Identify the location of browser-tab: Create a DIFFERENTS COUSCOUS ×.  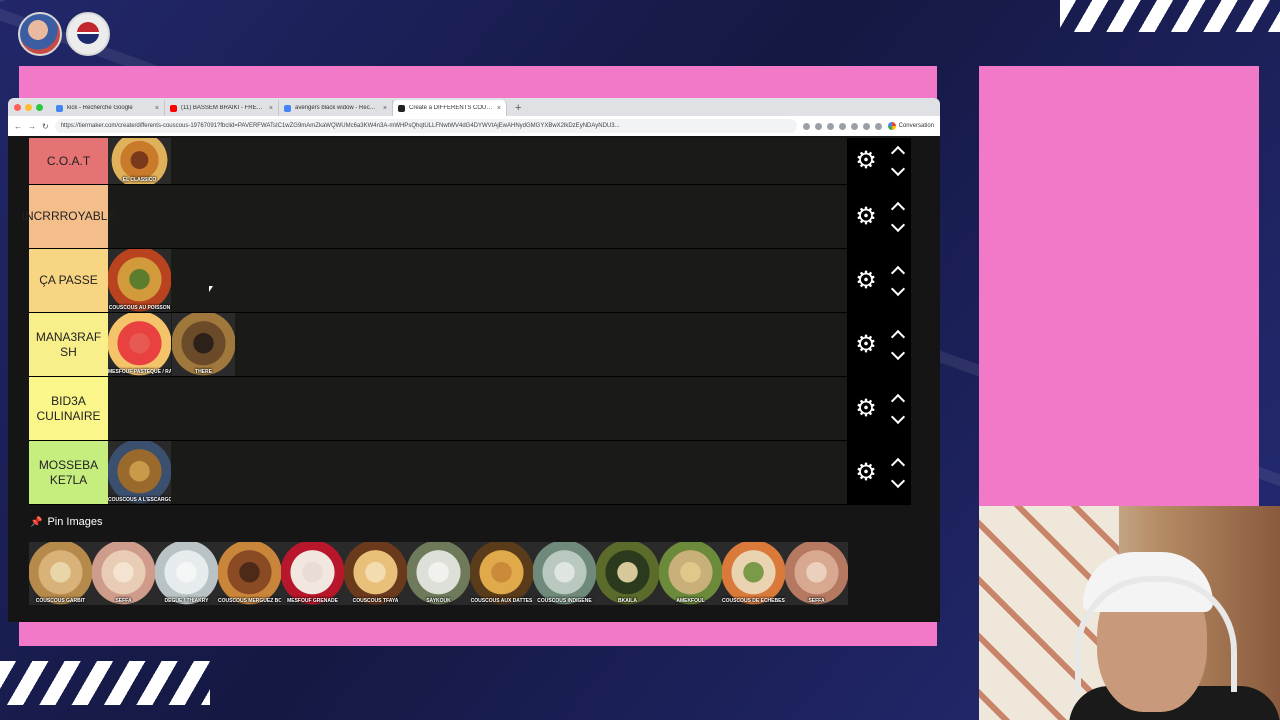
(450, 108).